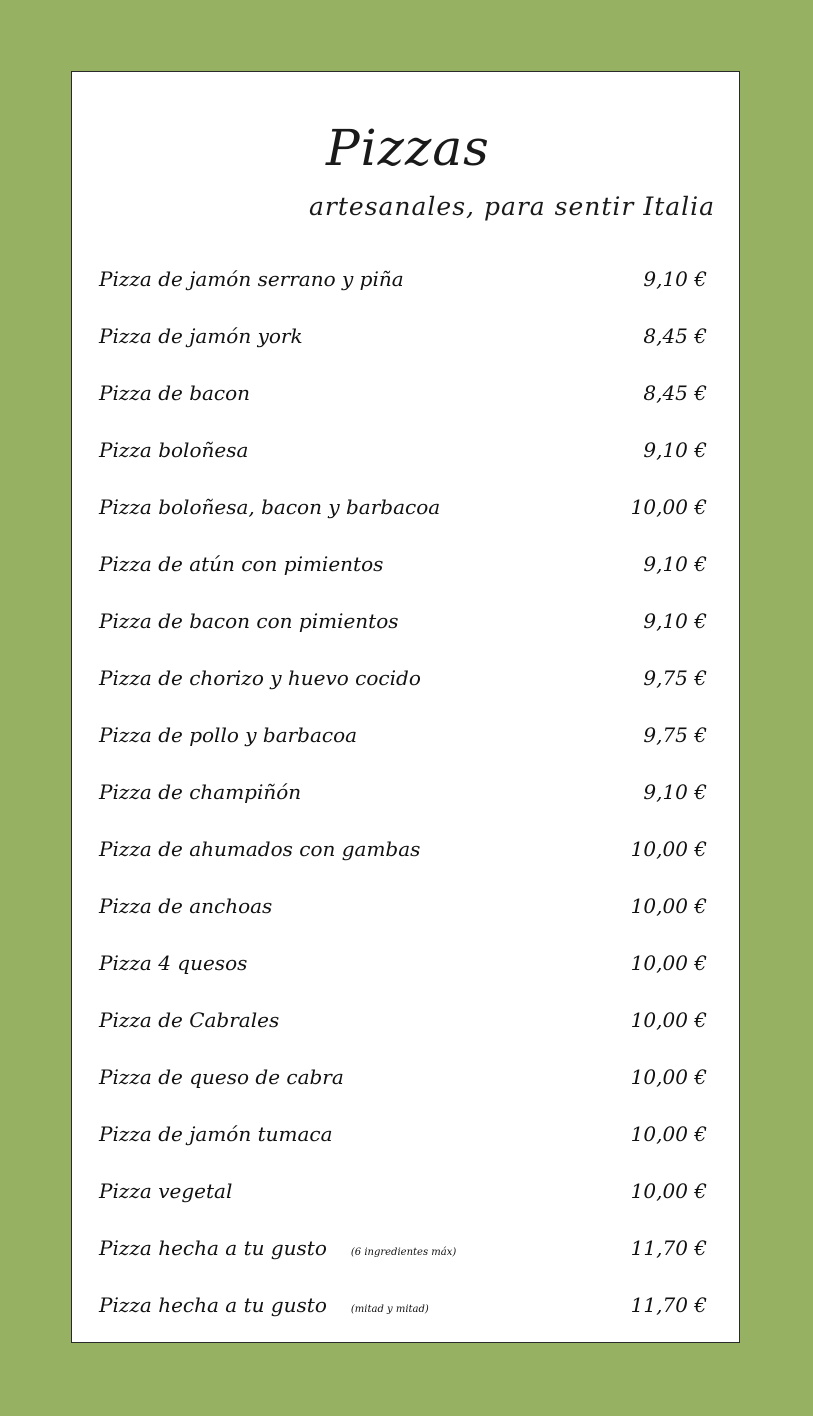  I want to click on menu-item-name: Pizza de pollo y barbacoa, so click(228, 734).